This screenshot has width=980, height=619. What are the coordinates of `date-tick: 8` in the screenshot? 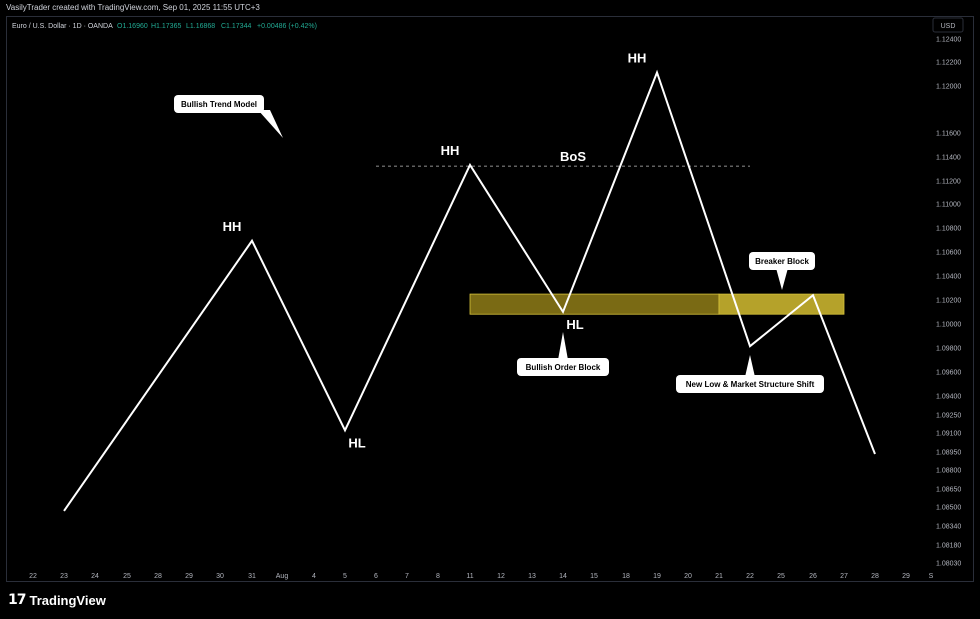 It's located at (438, 576).